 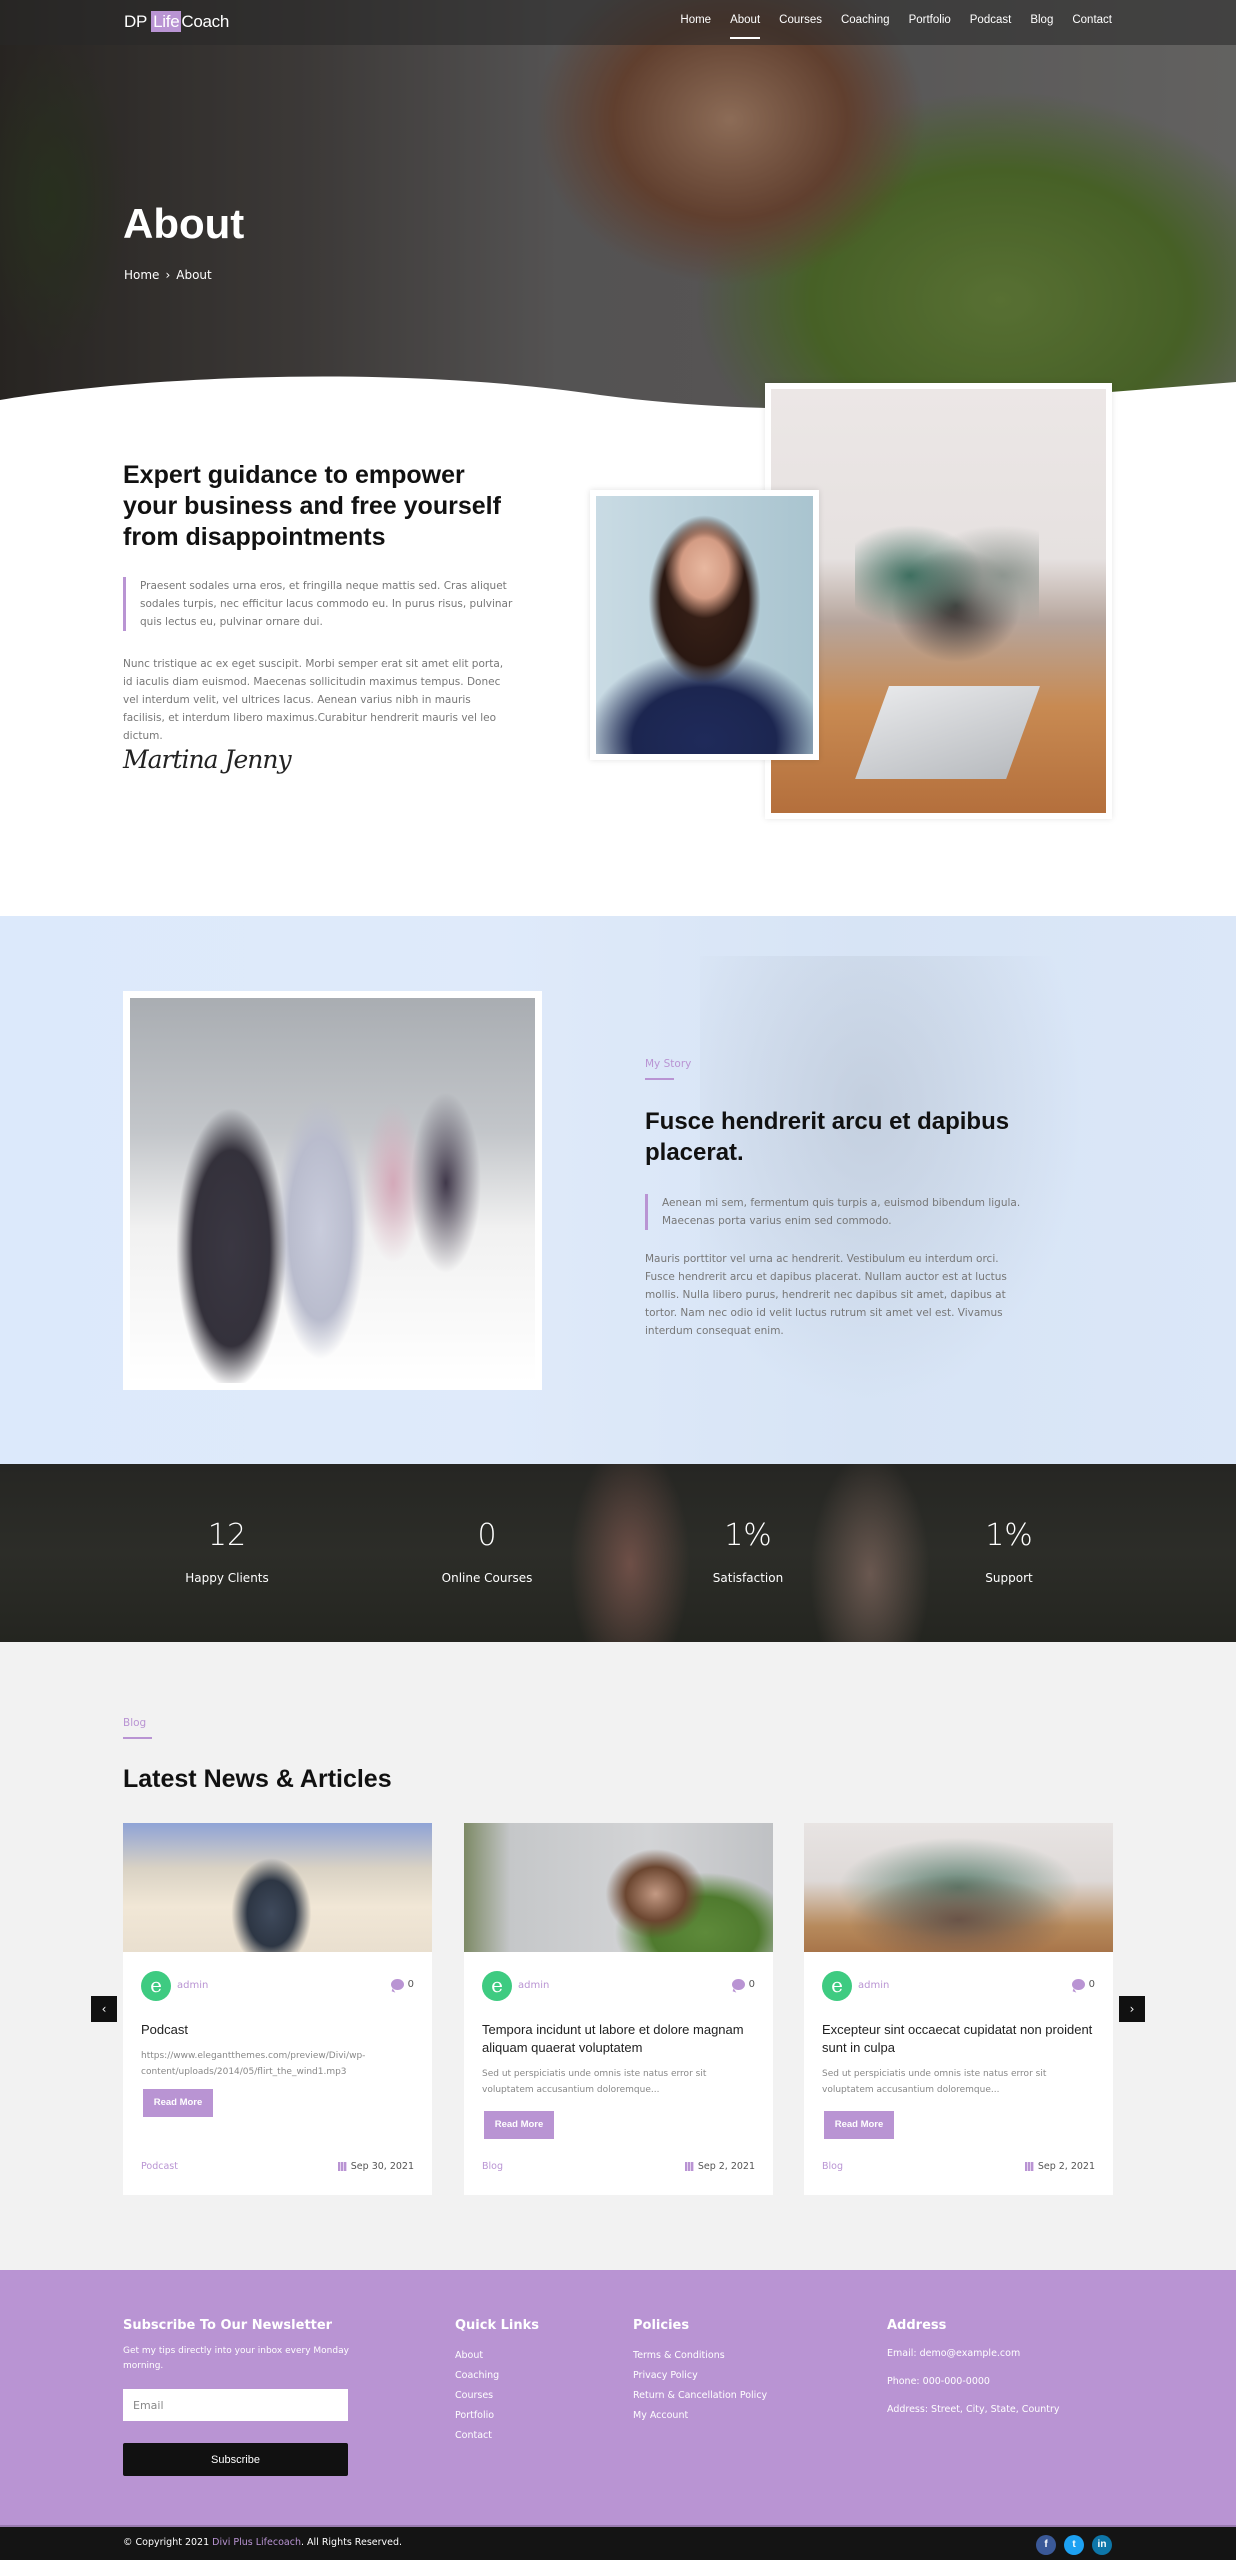 What do you see at coordinates (800, 20) in the screenshot?
I see `nav-courses: Courses` at bounding box center [800, 20].